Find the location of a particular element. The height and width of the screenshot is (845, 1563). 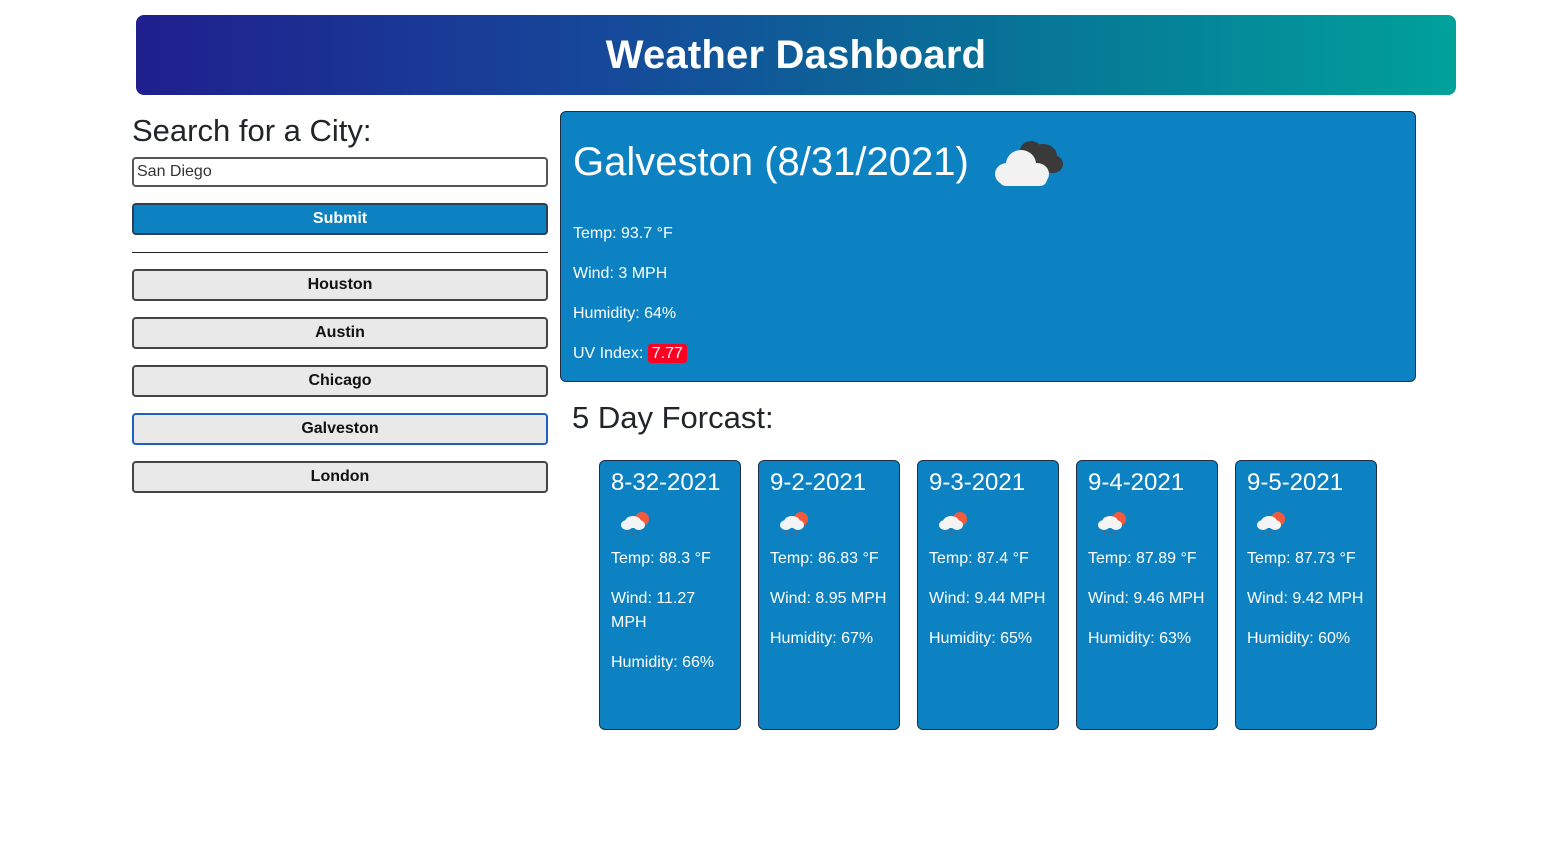

history-button-austin: Austin is located at coordinates (340, 333).